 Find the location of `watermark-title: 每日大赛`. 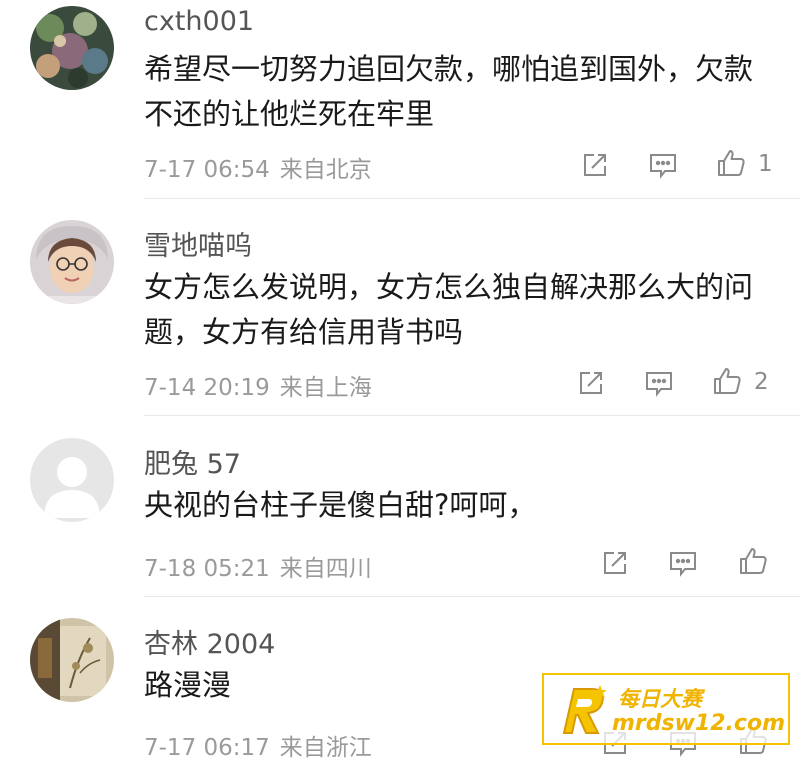

watermark-title: 每日大赛 is located at coordinates (660, 699).